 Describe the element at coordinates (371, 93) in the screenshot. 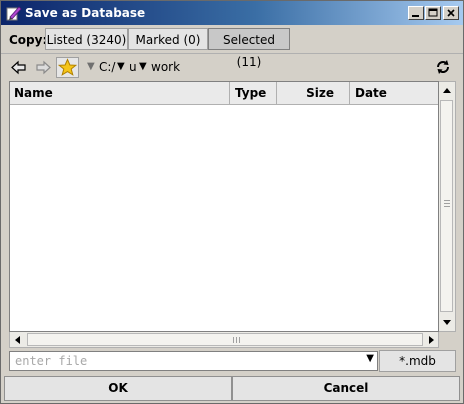

I see `column-header-date-label: Date` at that location.